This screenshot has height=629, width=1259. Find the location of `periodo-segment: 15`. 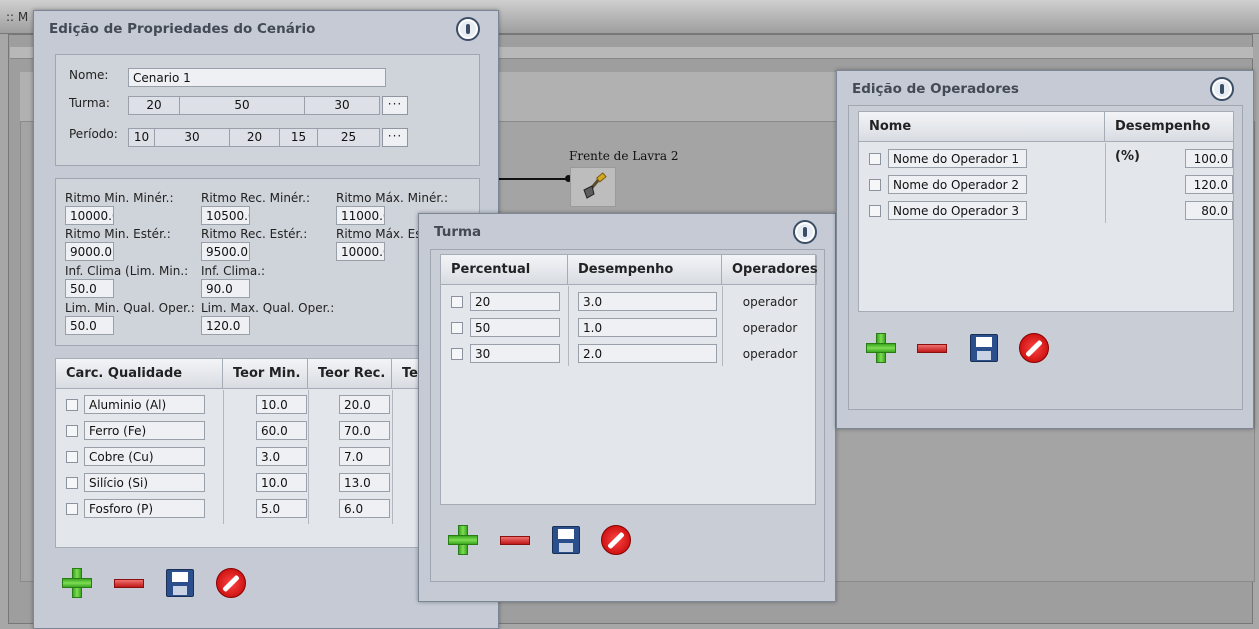

periodo-segment: 15 is located at coordinates (298, 137).